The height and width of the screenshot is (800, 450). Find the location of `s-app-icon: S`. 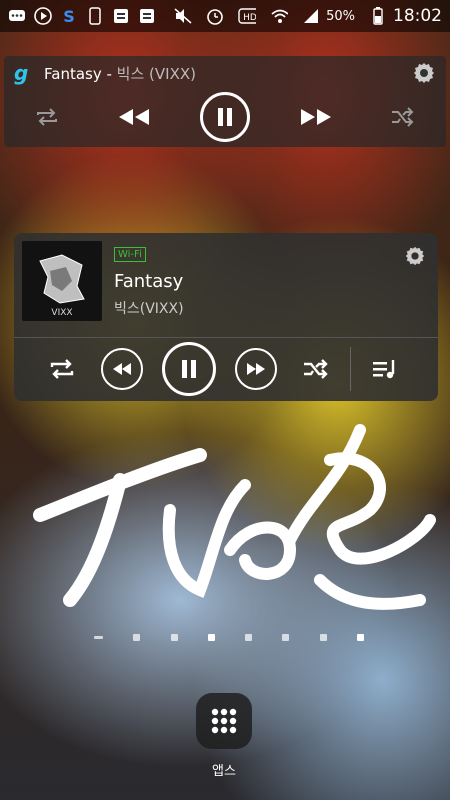

s-app-icon: S is located at coordinates (69, 16).